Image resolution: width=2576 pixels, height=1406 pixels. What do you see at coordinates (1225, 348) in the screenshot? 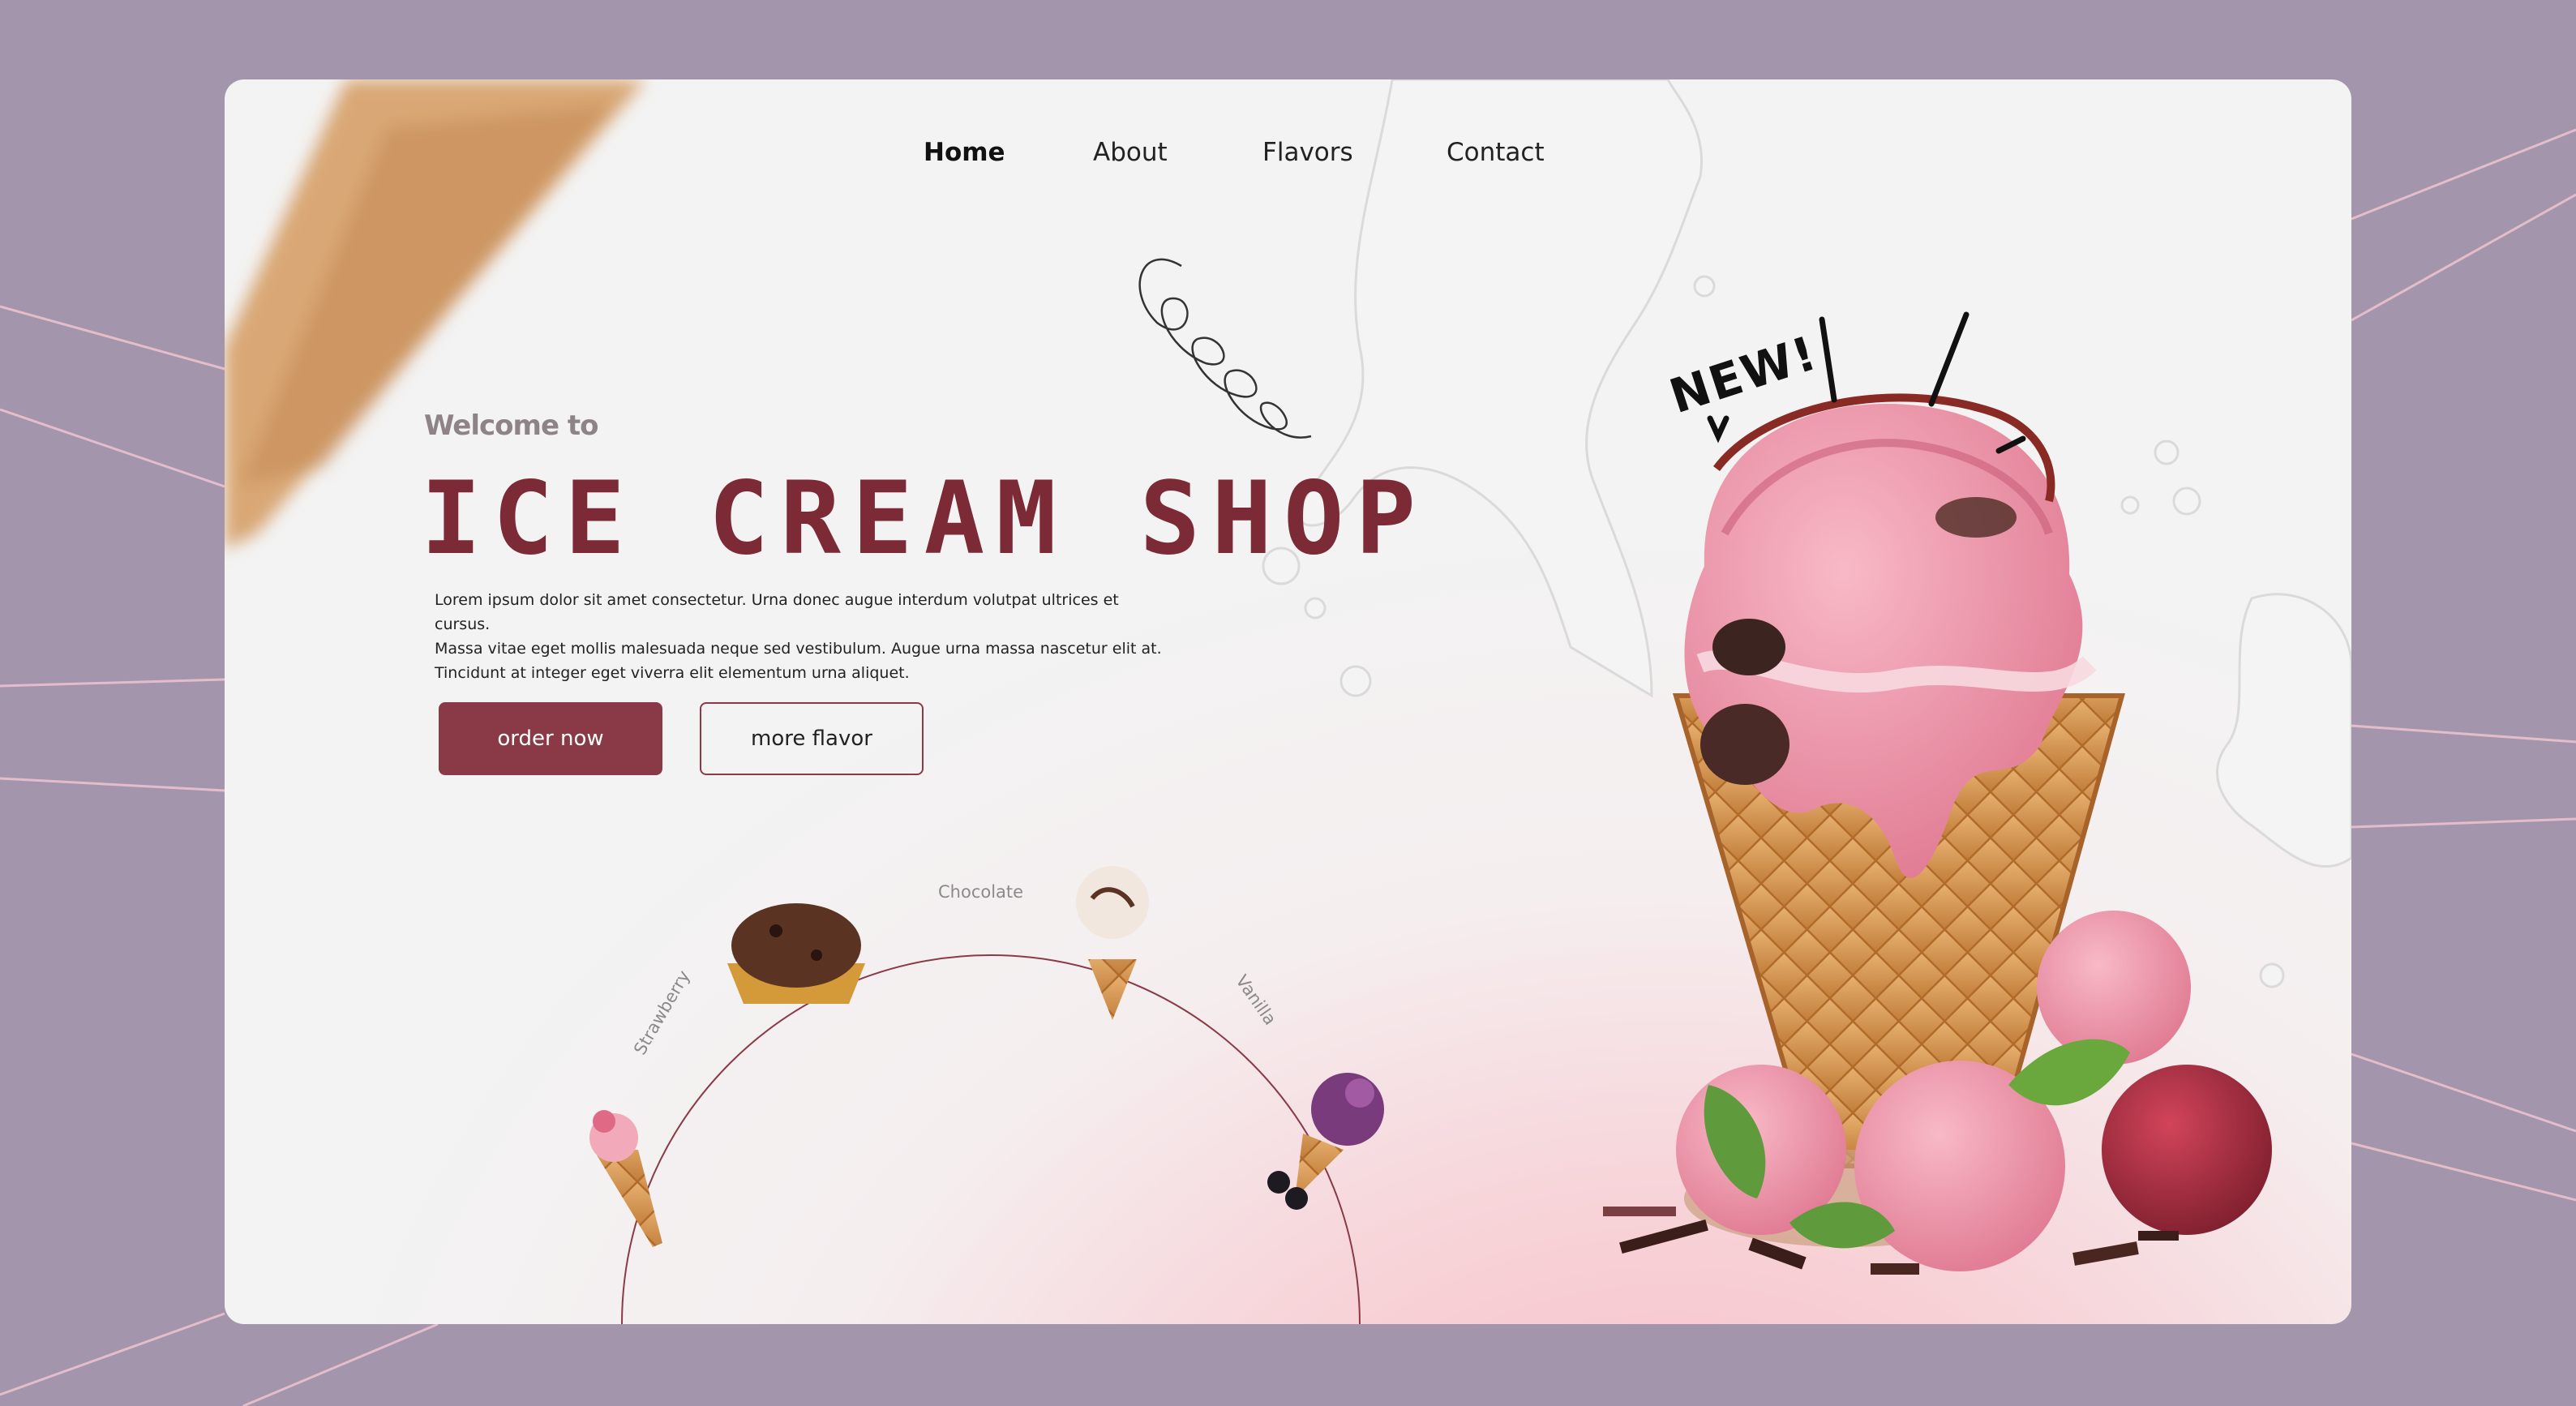
I see `squiggle-doodle` at bounding box center [1225, 348].